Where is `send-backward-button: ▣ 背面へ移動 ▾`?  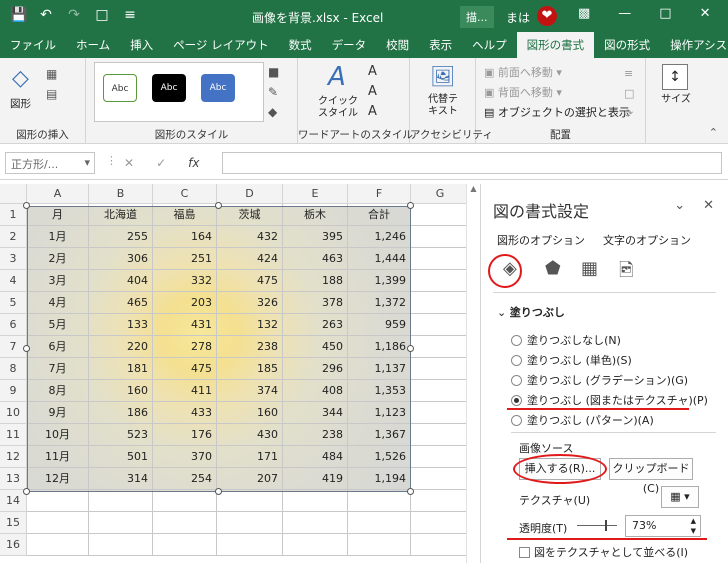
send-backward-button: ▣ 背面へ移動 ▾ is located at coordinates (523, 92).